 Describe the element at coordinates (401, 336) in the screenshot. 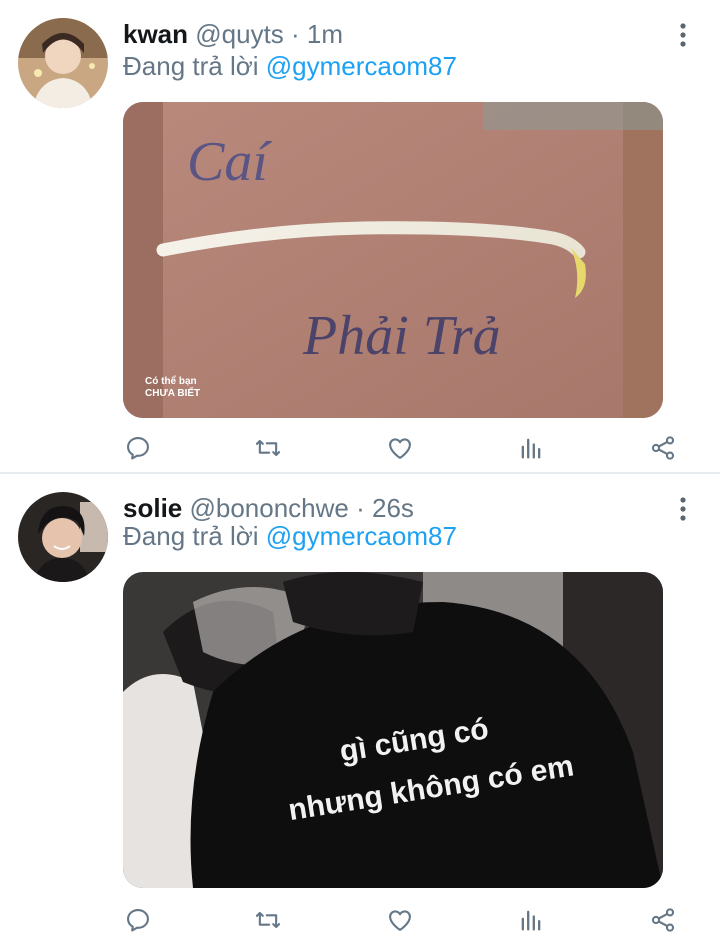

I see `image-text-2: Phải Trả` at that location.